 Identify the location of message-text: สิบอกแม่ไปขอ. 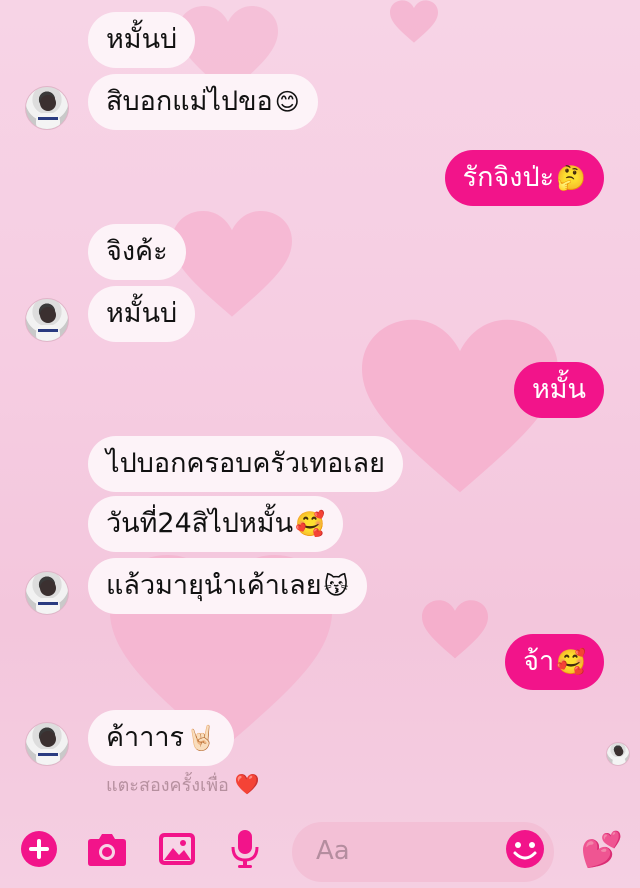
(189, 101).